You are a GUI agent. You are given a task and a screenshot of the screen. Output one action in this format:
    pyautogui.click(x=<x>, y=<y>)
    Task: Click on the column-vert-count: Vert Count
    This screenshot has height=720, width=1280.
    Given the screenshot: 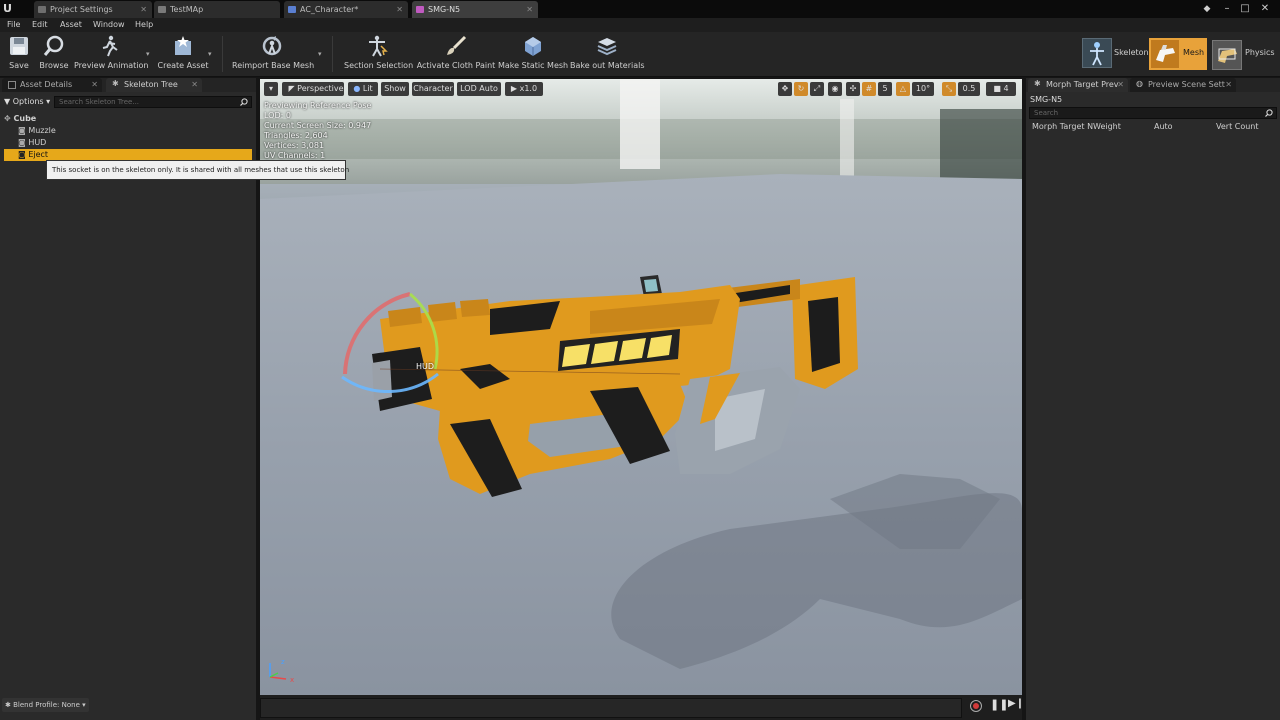 What is the action you would take?
    pyautogui.click(x=1237, y=127)
    